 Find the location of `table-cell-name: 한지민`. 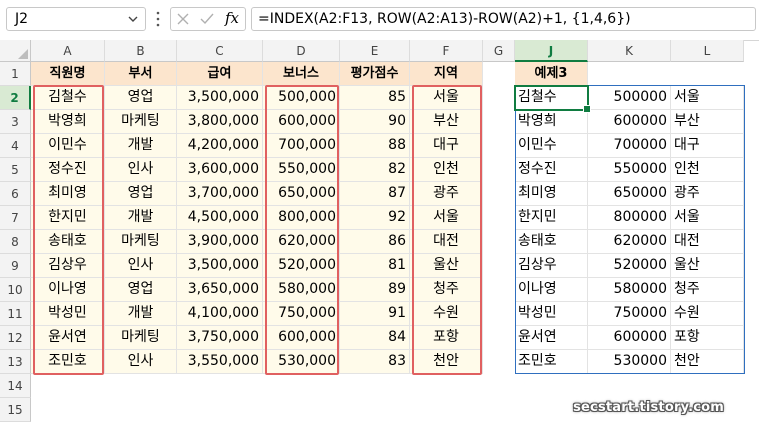

table-cell-name: 한지민 is located at coordinates (68, 218).